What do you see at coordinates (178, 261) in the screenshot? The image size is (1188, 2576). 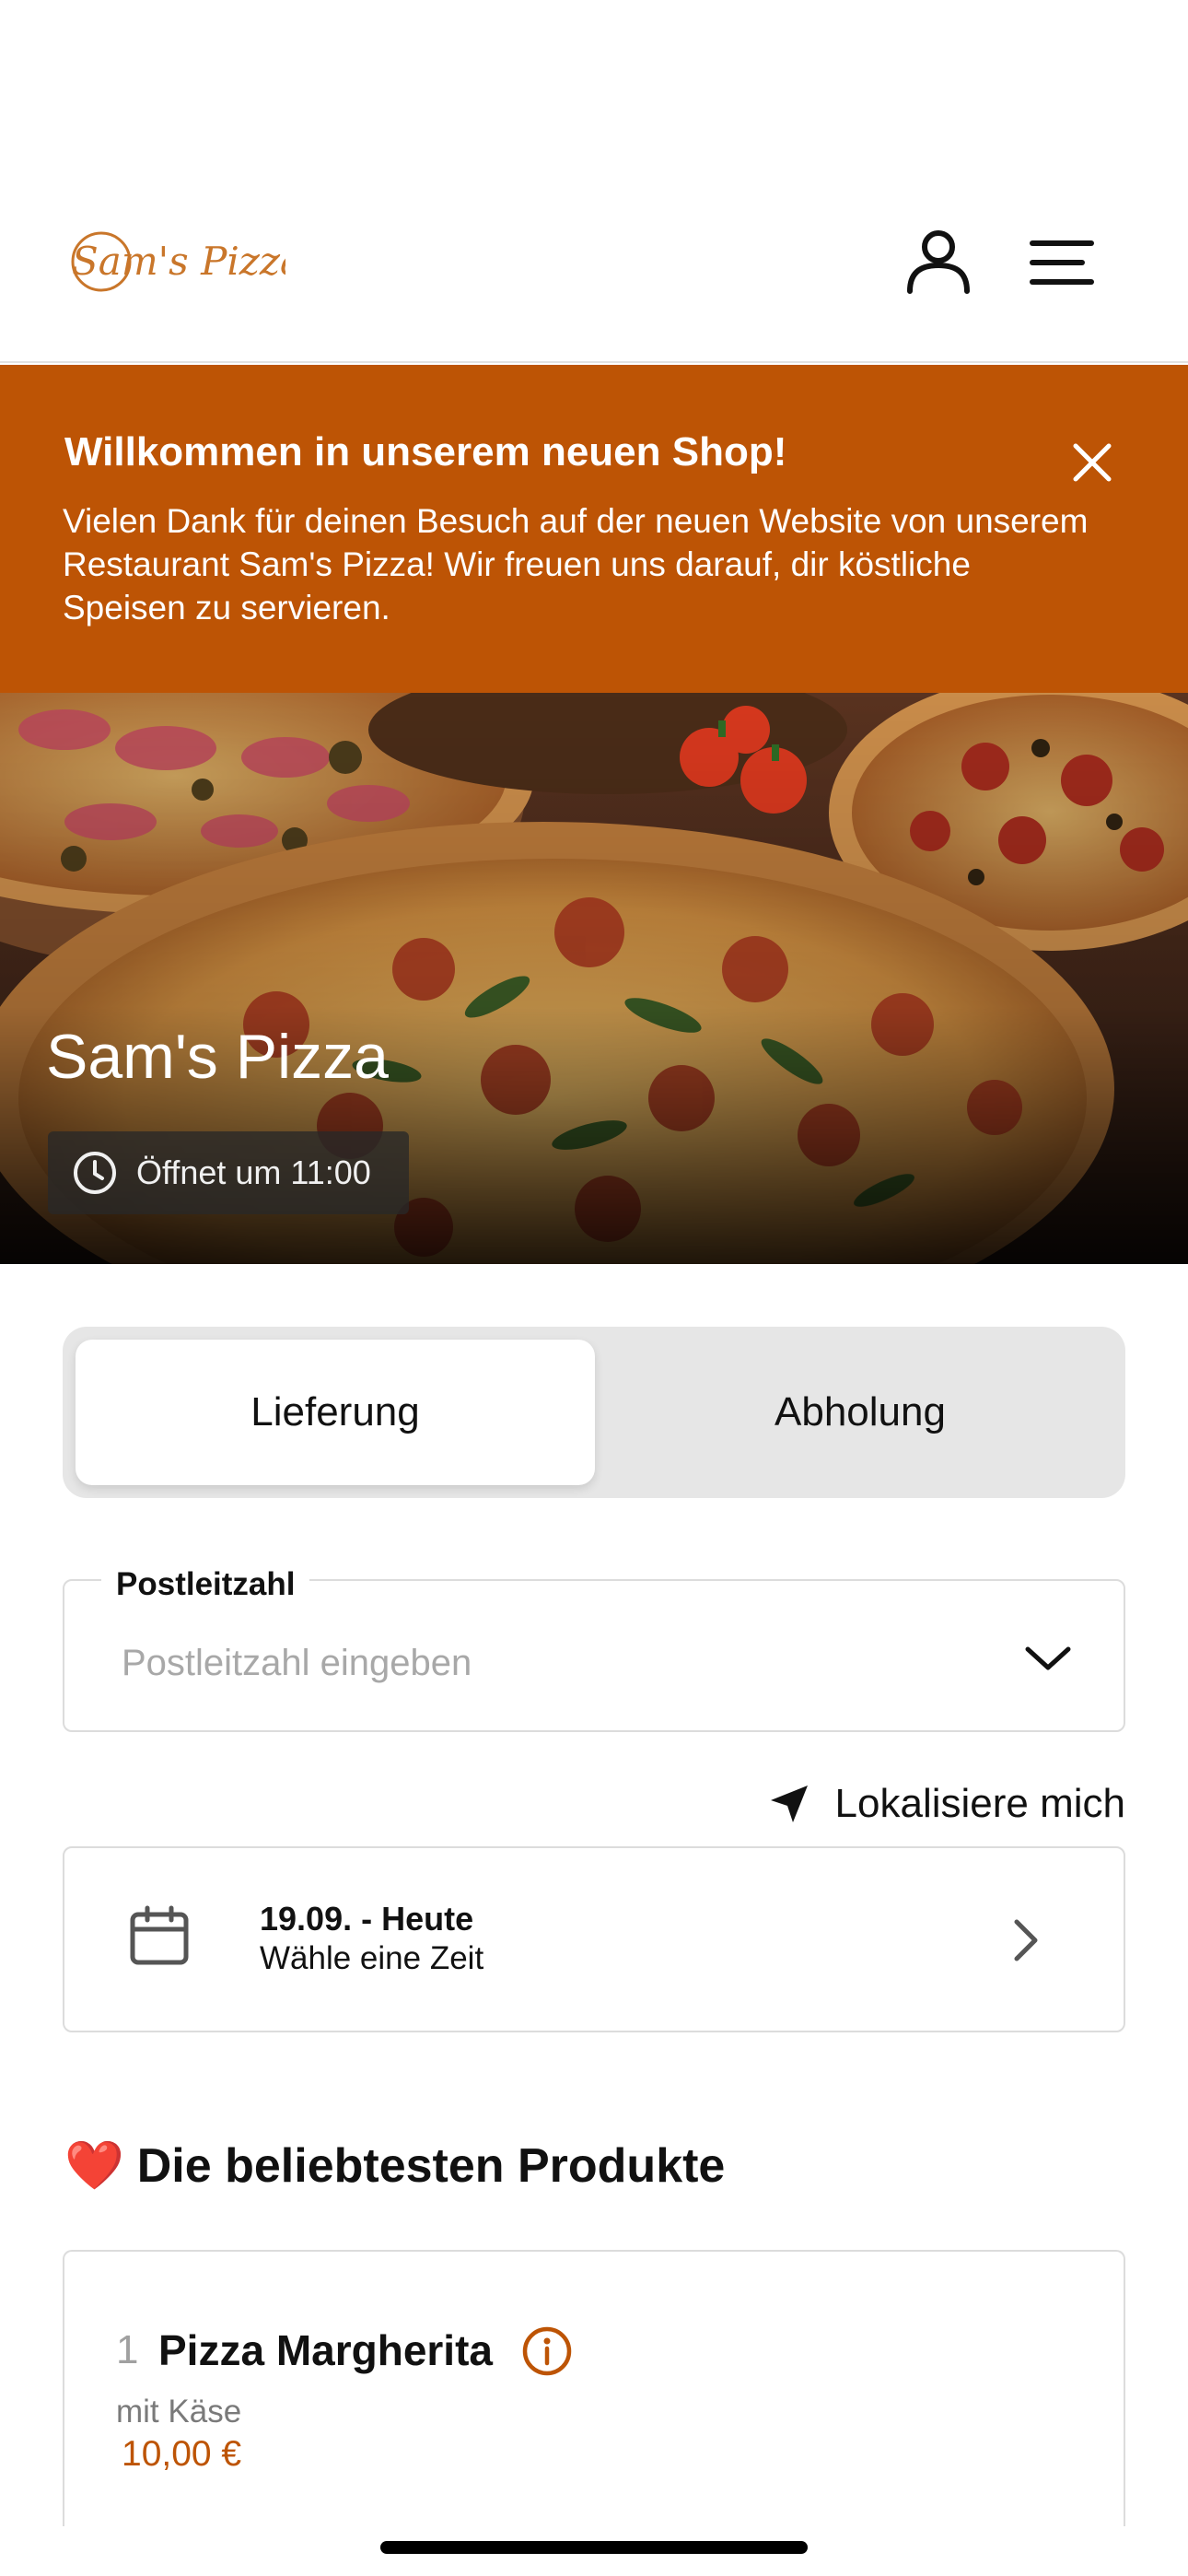 I see `logo-text: Sam's Pizza` at bounding box center [178, 261].